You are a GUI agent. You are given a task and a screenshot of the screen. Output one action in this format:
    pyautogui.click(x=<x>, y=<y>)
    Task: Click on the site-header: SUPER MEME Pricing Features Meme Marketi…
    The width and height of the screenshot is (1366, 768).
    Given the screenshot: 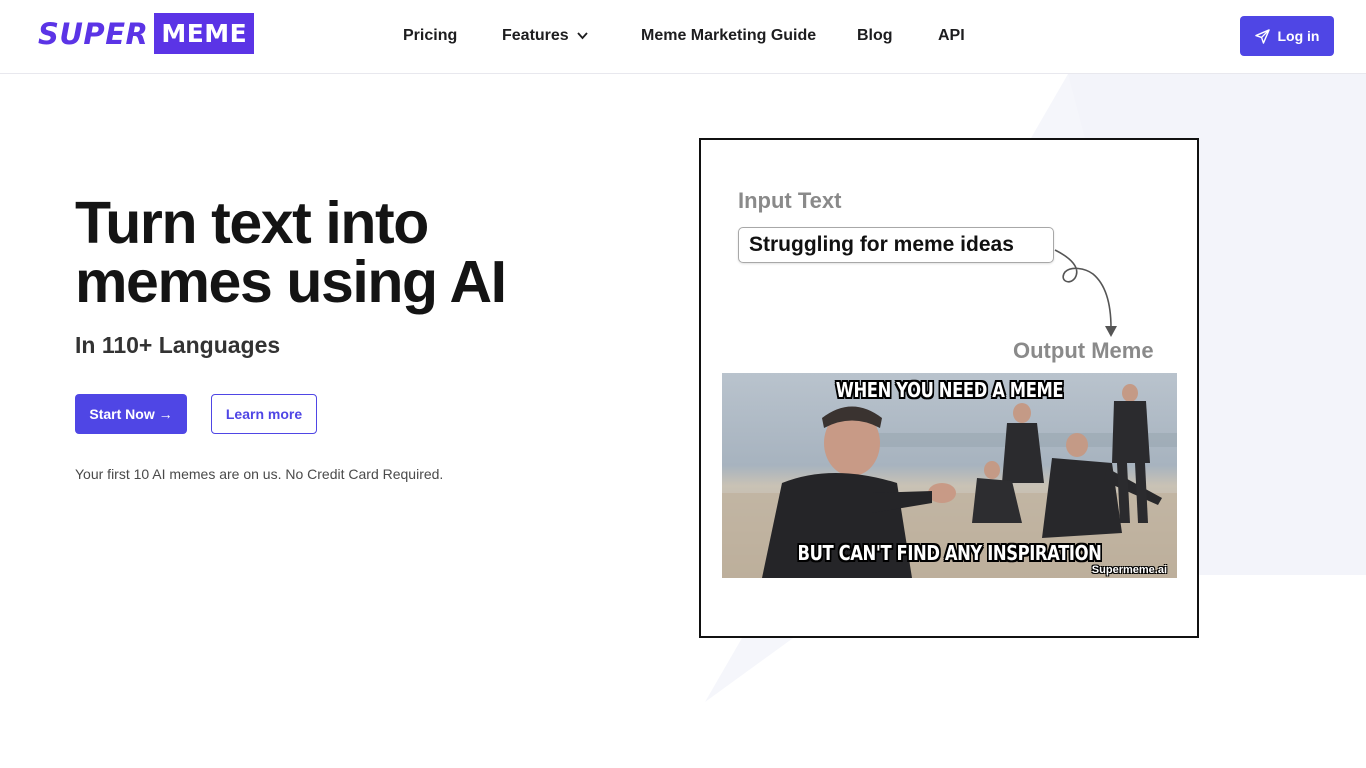 What is the action you would take?
    pyautogui.click(x=683, y=37)
    